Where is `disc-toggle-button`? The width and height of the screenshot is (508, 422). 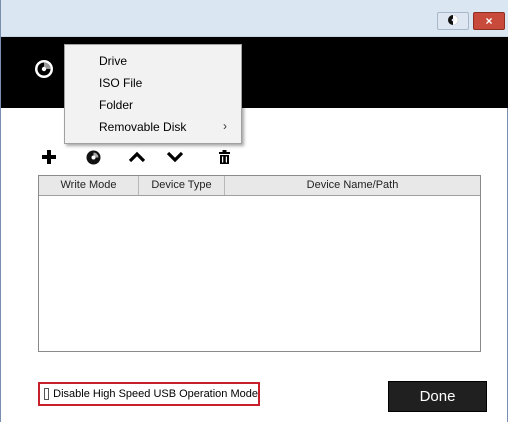 disc-toggle-button is located at coordinates (453, 21).